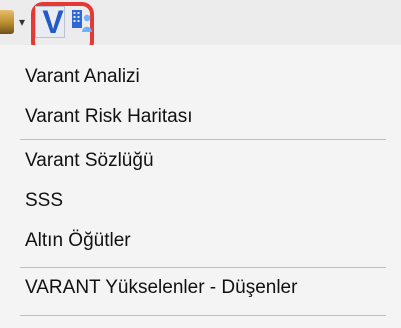  Describe the element at coordinates (200, 288) in the screenshot. I see `menu-item-varant-yukselenler-dusenler: VARANT Yükselenler - Düşenler` at that location.